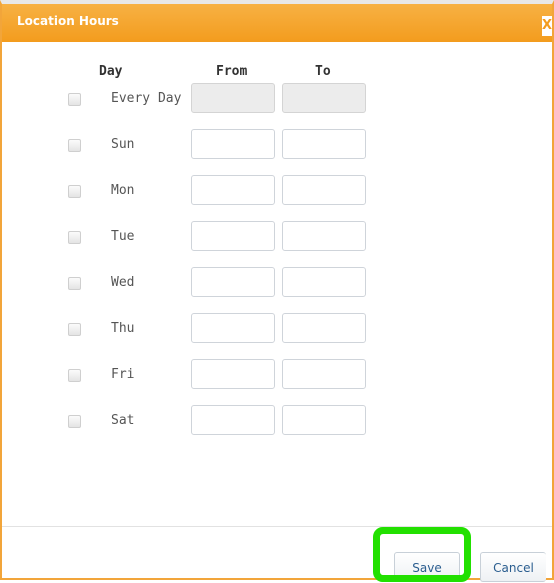  I want to click on day-label: Fri, so click(123, 374).